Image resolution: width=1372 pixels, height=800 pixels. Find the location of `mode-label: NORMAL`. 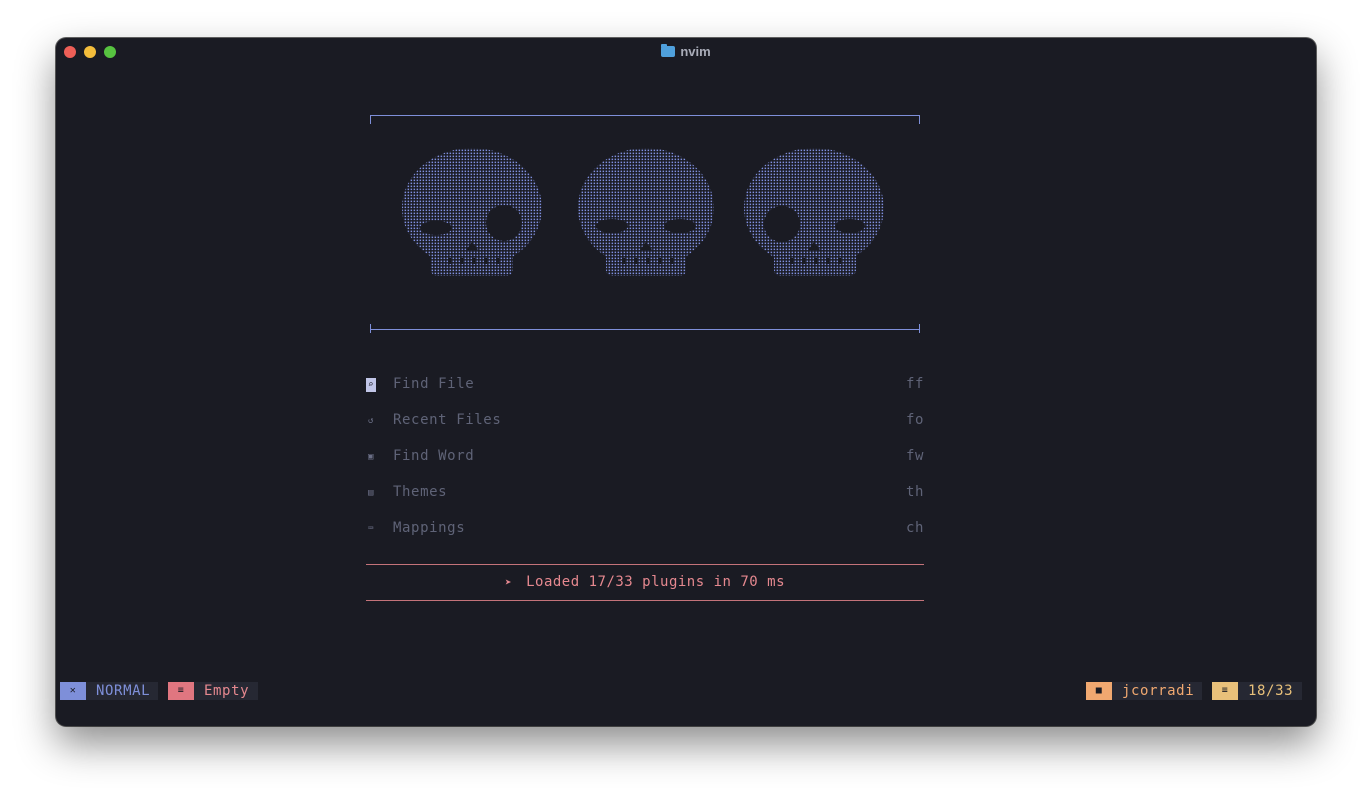

mode-label: NORMAL is located at coordinates (123, 691).